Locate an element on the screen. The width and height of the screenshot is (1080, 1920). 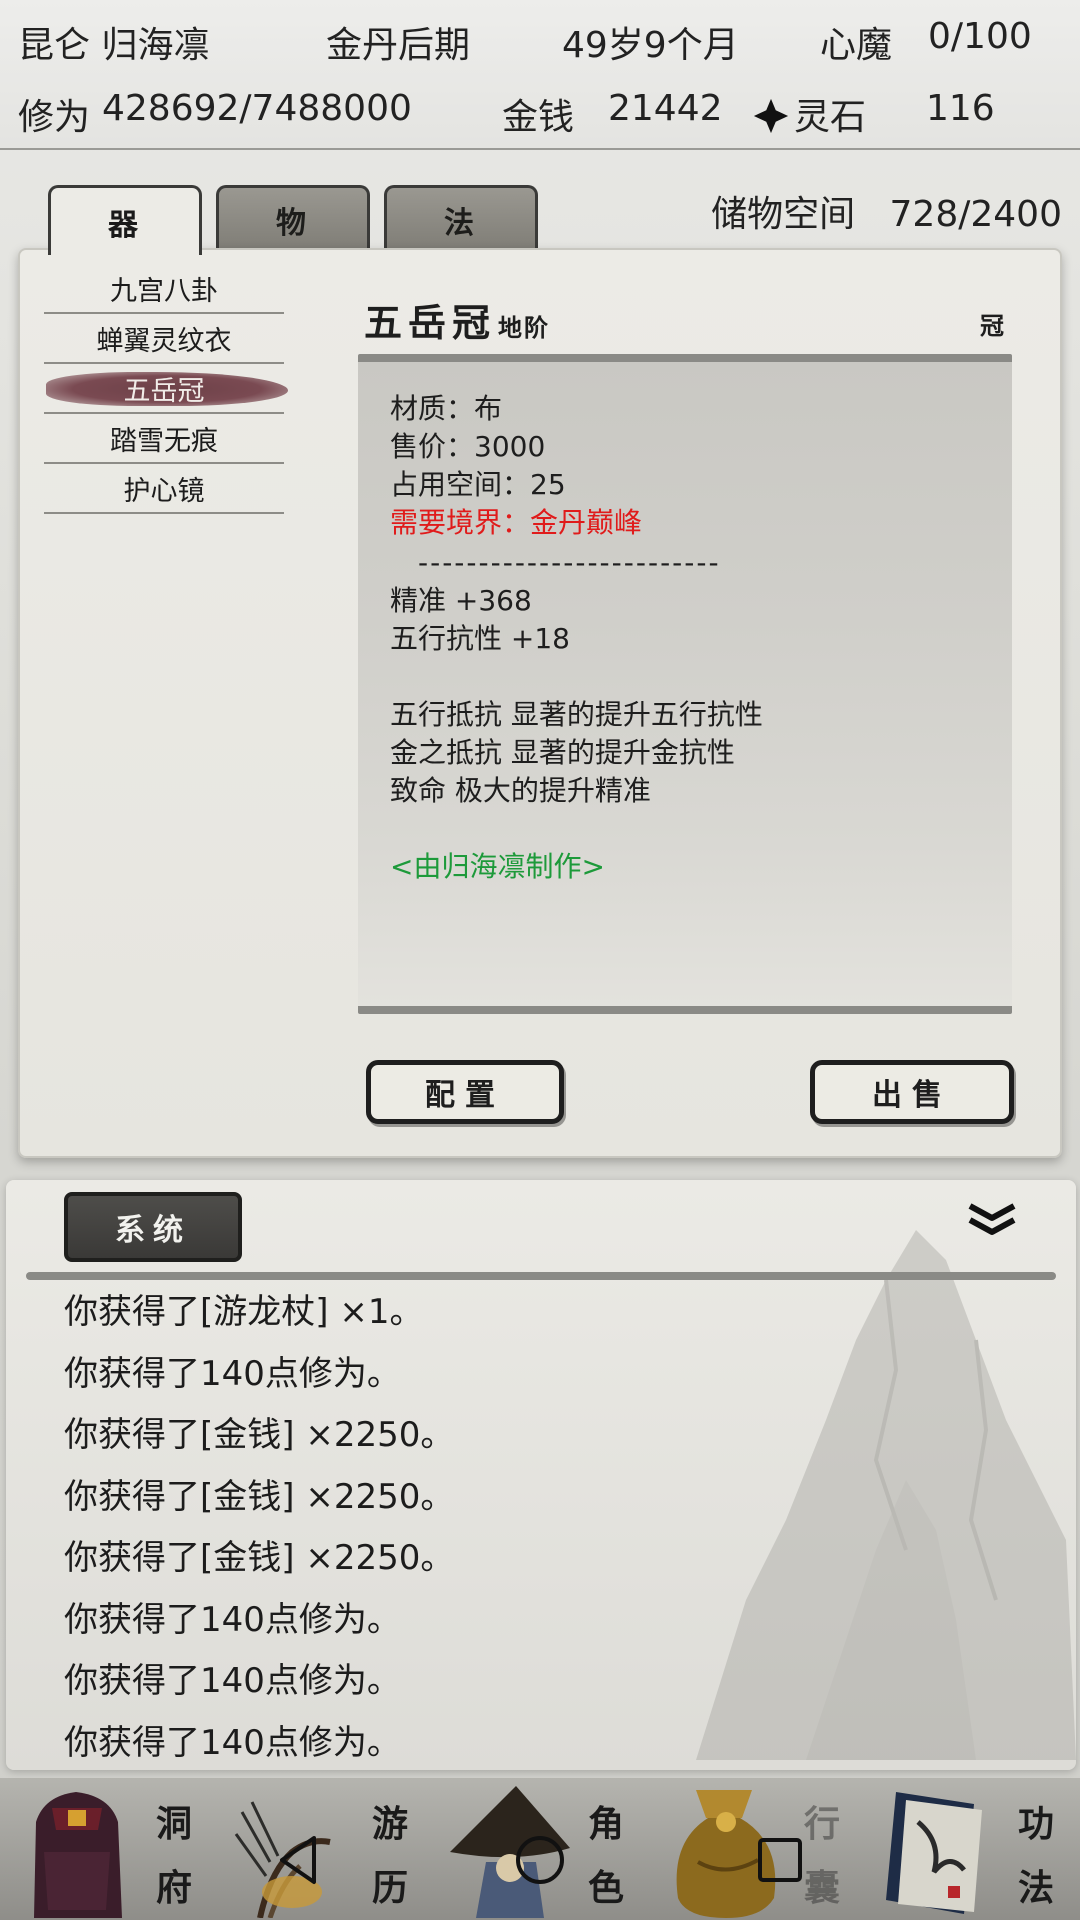
nav-manual-label: 功法 is located at coordinates (1035, 1856).